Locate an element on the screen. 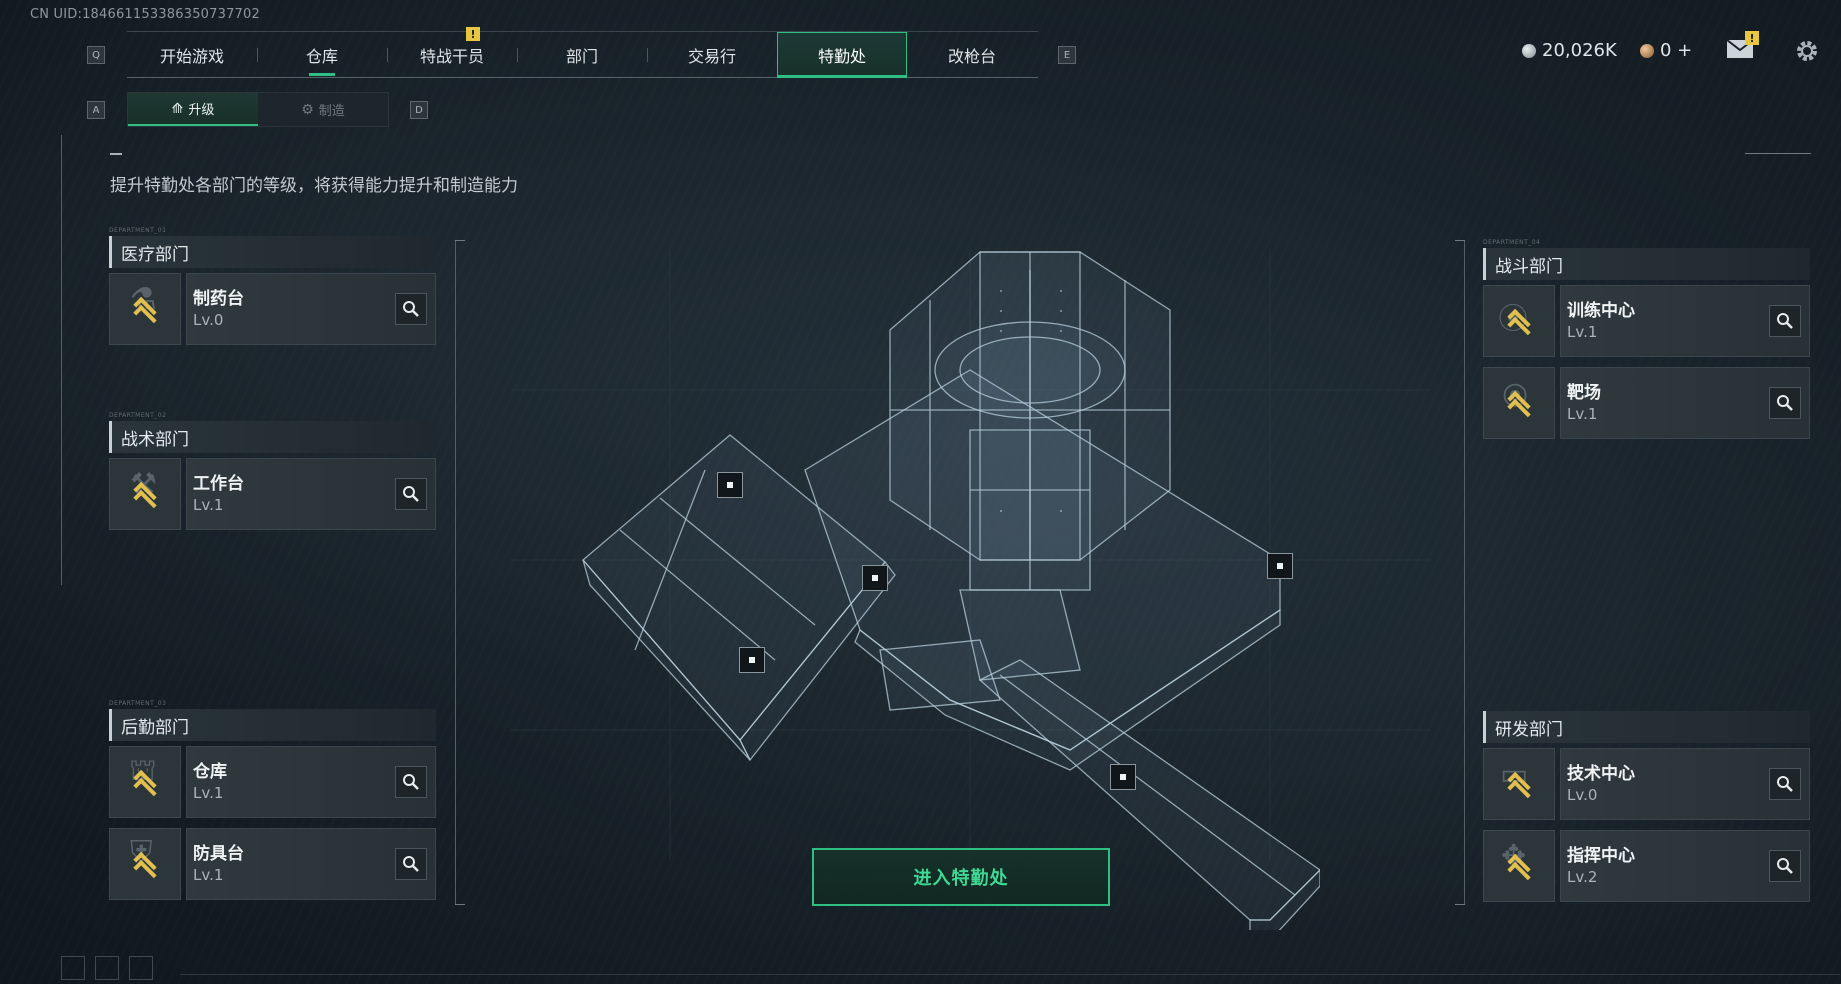 This screenshot has height=984, width=1841. mail-icon: ! is located at coordinates (1742, 47).